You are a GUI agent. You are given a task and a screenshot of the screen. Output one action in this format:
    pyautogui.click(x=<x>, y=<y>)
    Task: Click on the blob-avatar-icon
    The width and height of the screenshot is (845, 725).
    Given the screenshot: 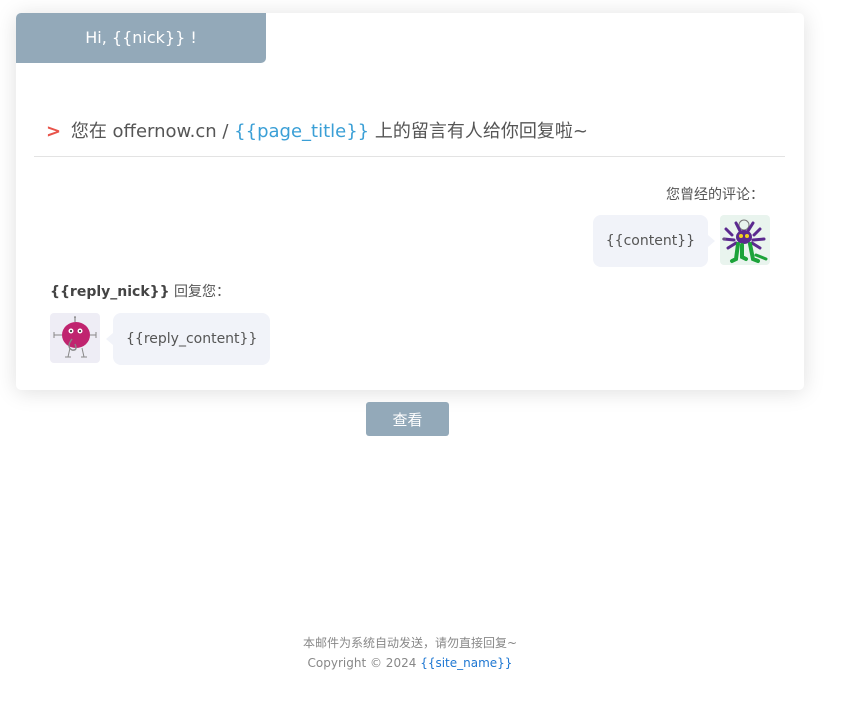 What is the action you would take?
    pyautogui.click(x=75, y=338)
    